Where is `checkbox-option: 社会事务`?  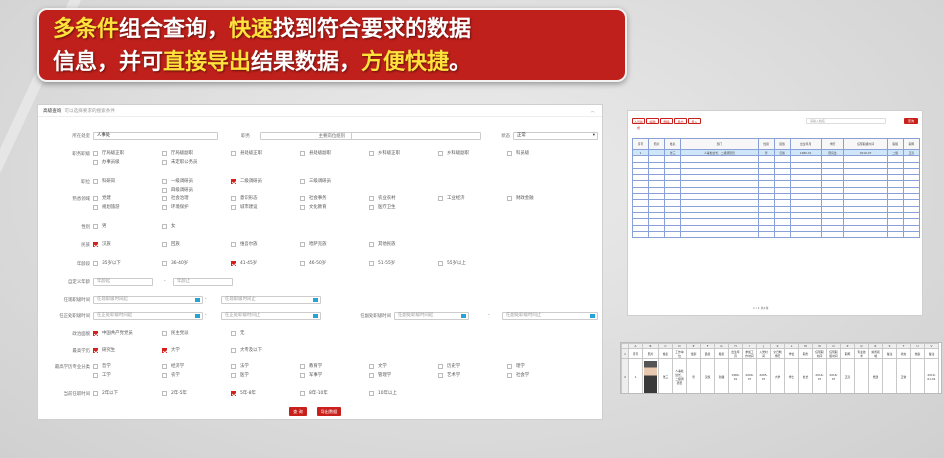 checkbox-option: 社会事务 is located at coordinates (313, 198).